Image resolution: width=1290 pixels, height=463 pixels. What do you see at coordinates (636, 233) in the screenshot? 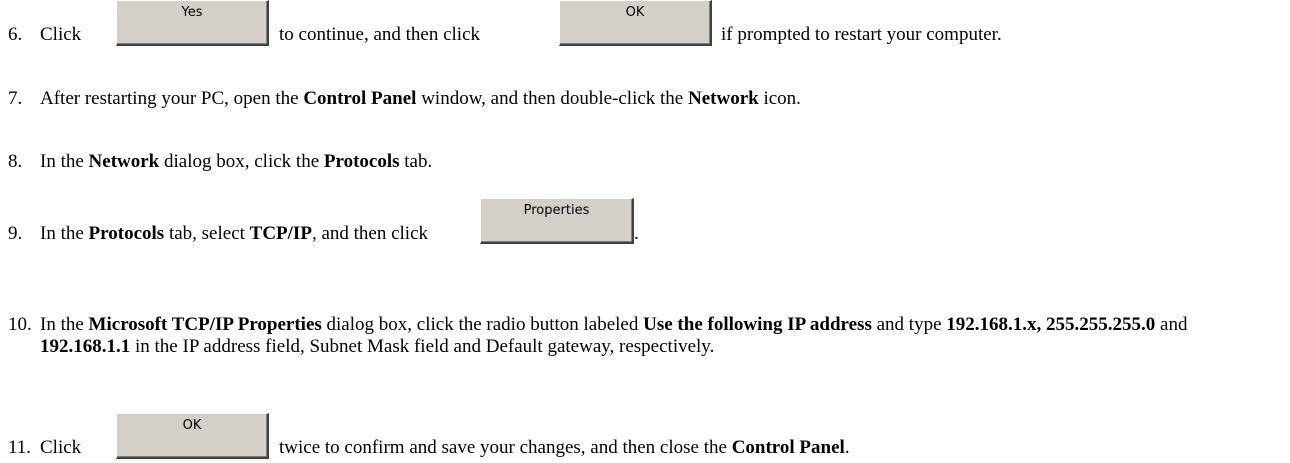
I see `step-text: .` at bounding box center [636, 233].